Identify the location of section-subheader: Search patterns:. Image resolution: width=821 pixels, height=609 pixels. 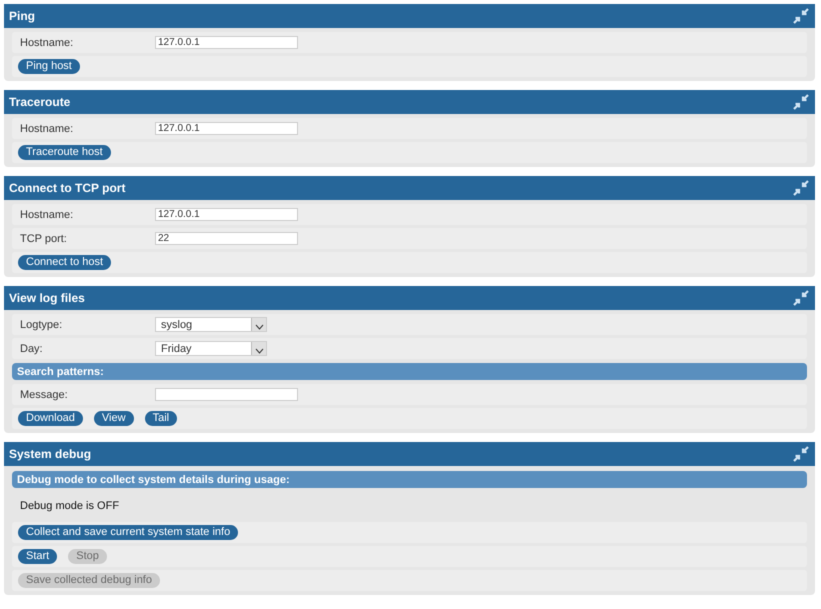
(409, 371).